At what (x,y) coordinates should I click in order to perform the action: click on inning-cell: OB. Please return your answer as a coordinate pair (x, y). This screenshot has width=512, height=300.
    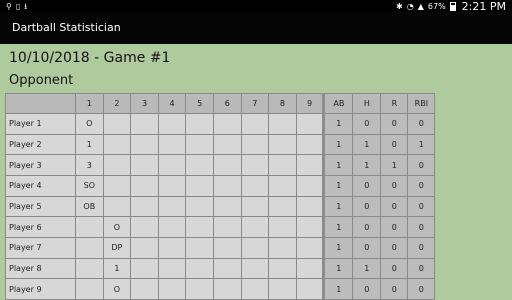
    Looking at the image, I should click on (89, 206).